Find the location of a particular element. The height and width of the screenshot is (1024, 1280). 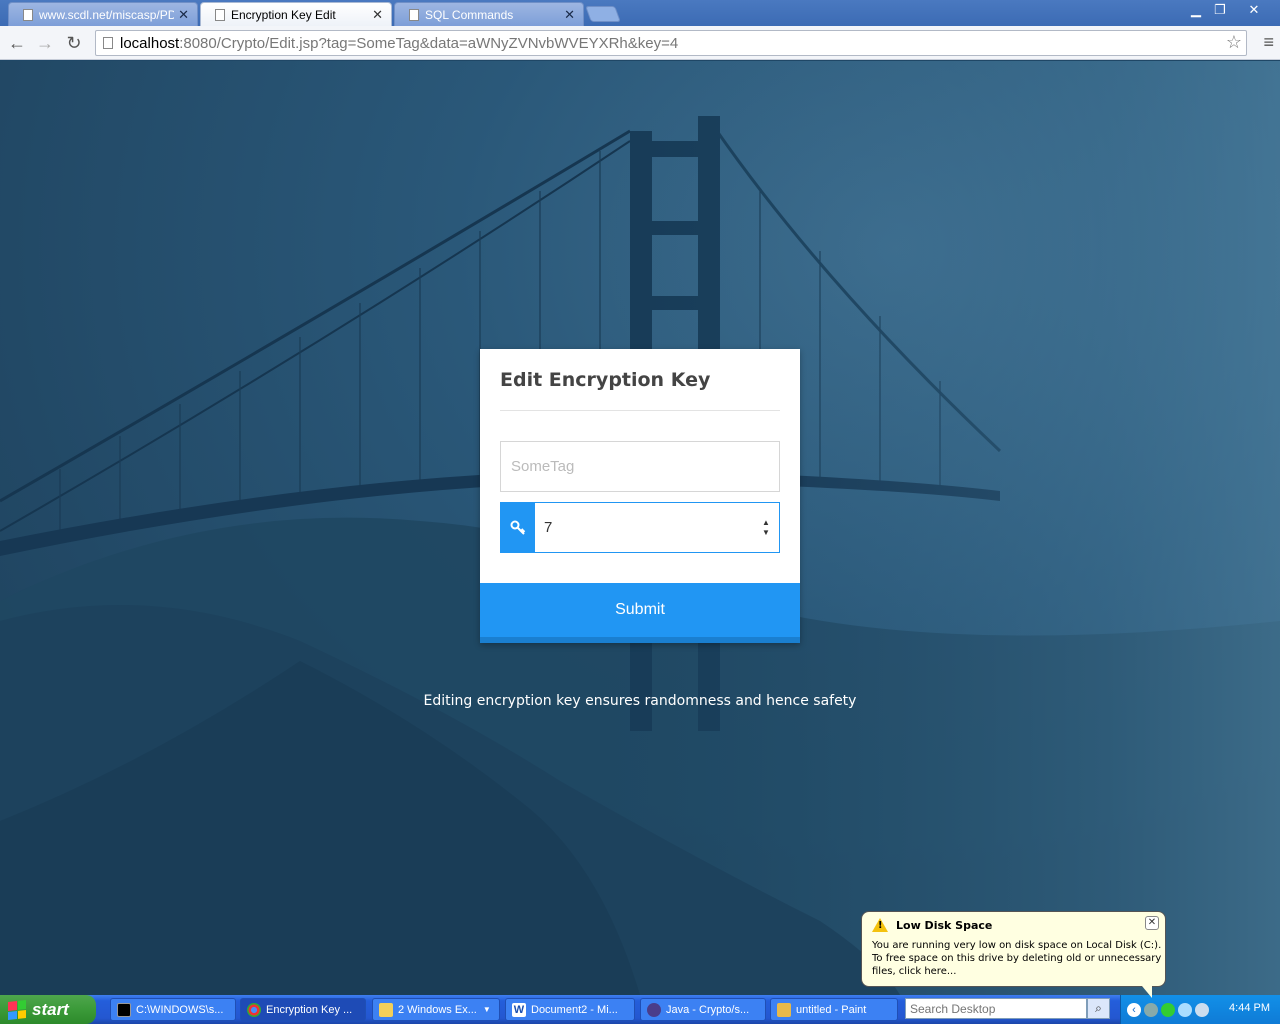

clock: 4:44 PM is located at coordinates (1249, 1008).